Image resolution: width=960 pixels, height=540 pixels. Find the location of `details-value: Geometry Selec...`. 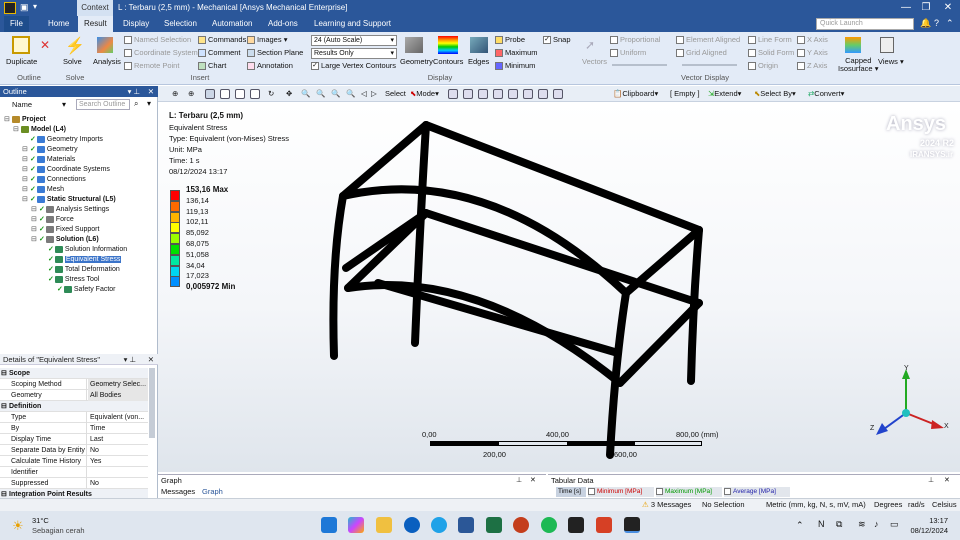

details-value: Geometry Selec... is located at coordinates (118, 384).